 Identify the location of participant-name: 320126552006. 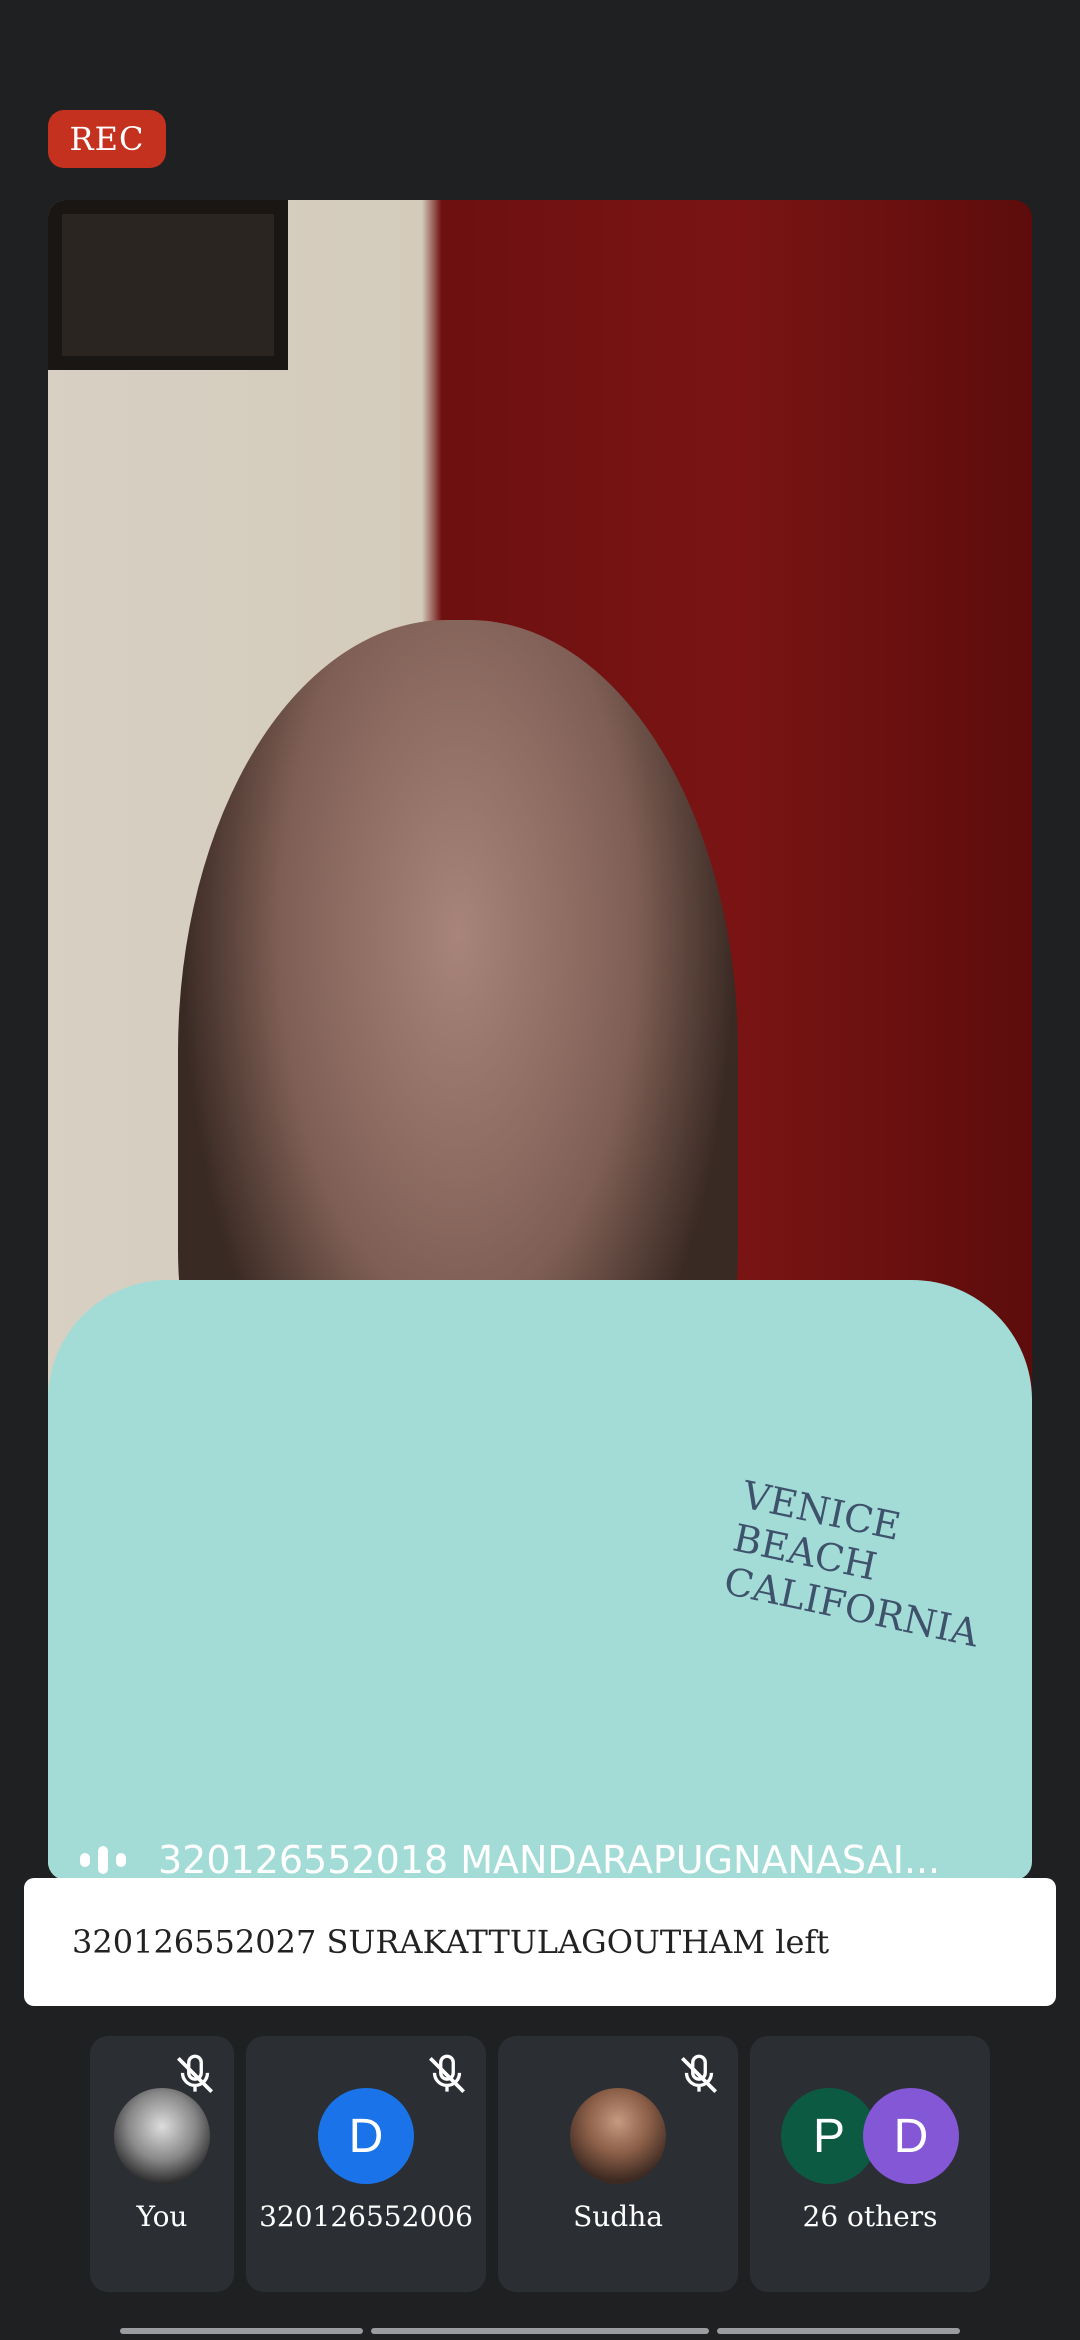
(366, 2216).